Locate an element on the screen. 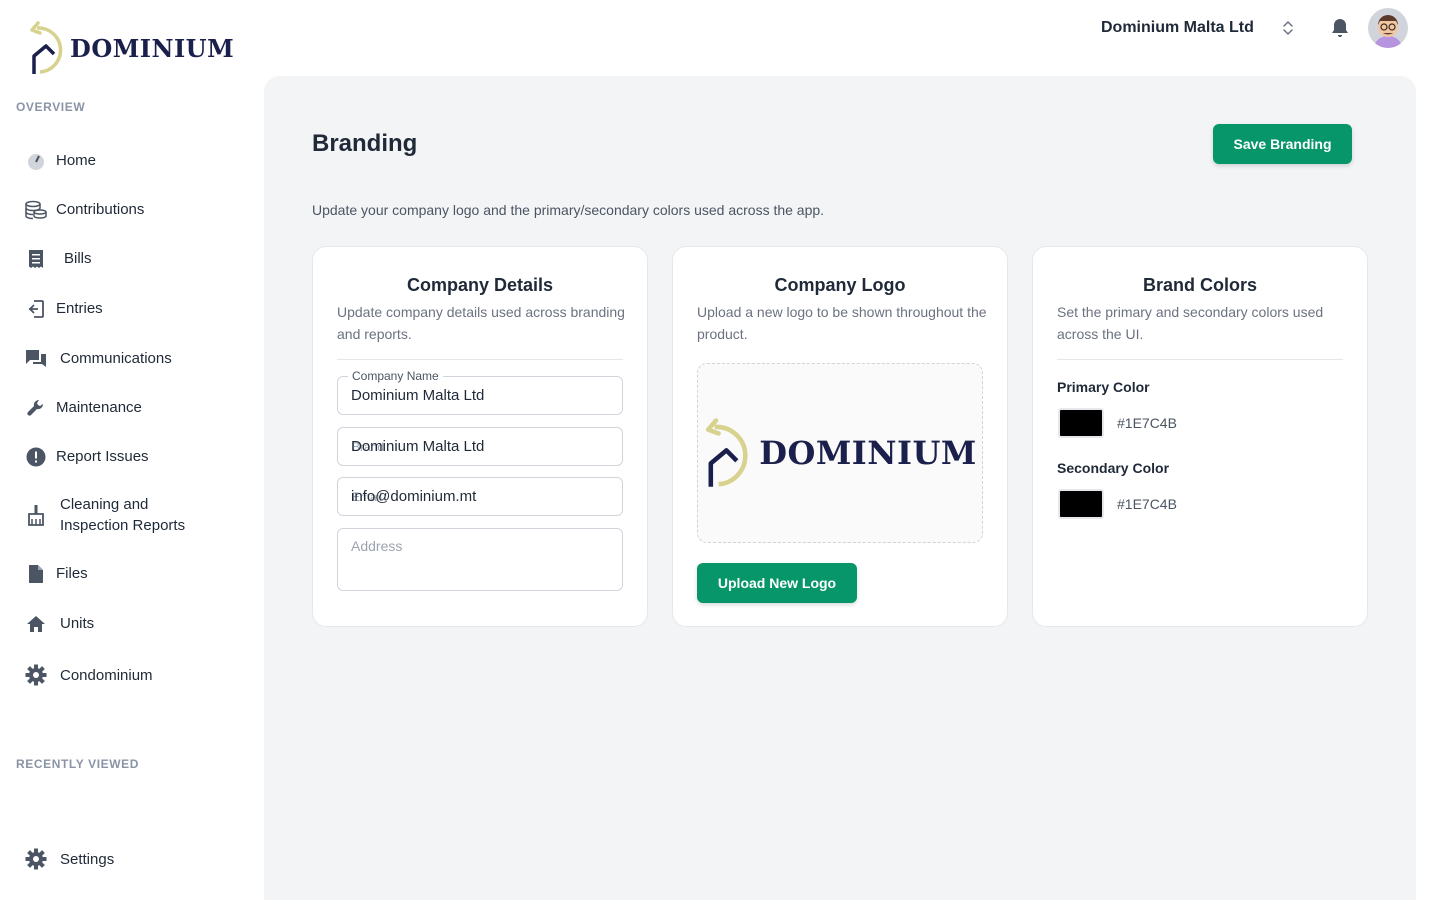 The image size is (1440, 900). recently-viewed-section-label: RECENTLY VIEWED is located at coordinates (78, 764).